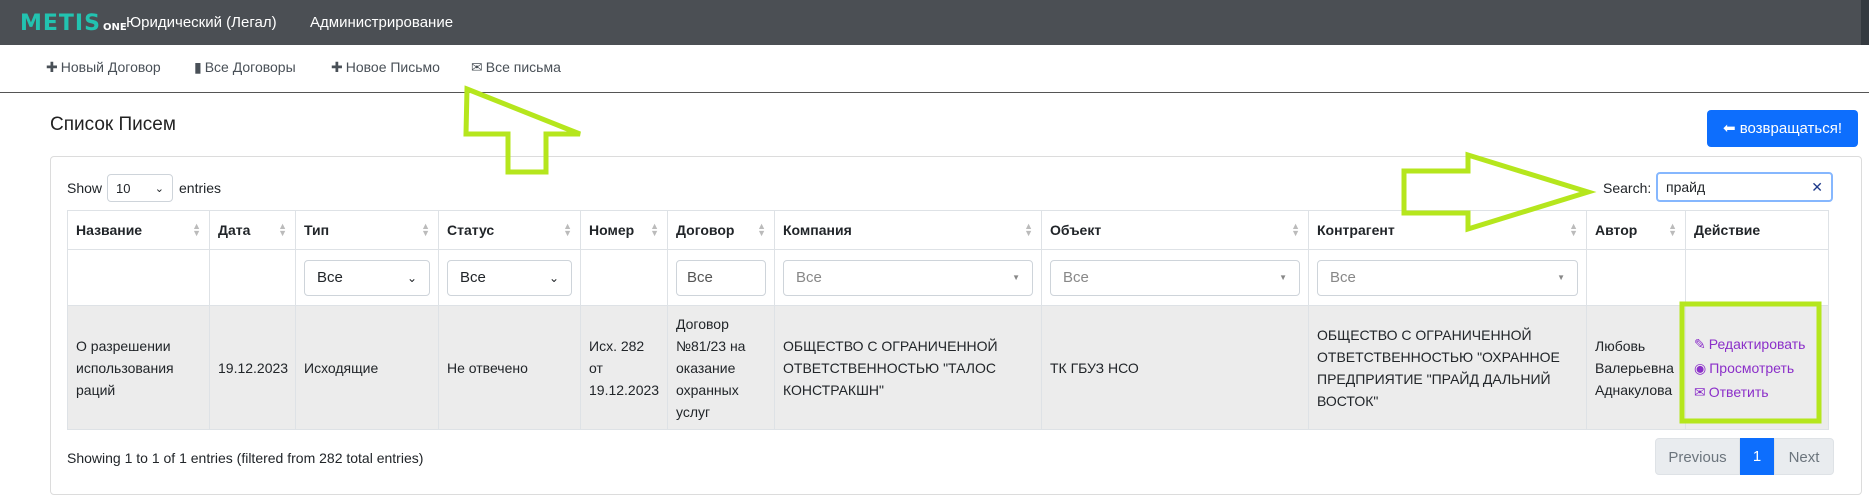 The image size is (1869, 502). Describe the element at coordinates (509, 367) in the screenshot. I see `cell-status: Не отвечено` at that location.